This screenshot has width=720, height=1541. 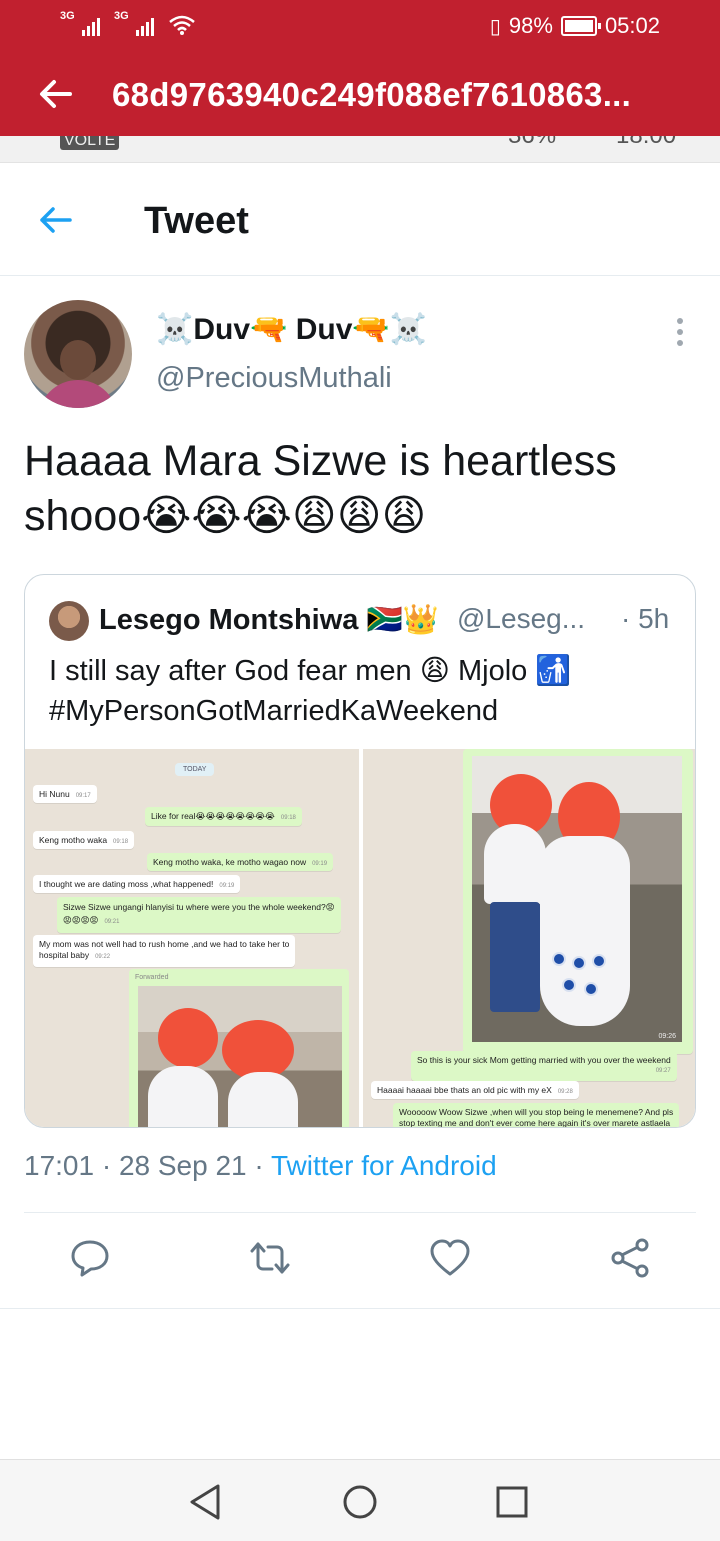 I want to click on underlying-status-strip: VOLTE 36% 18:00, so click(x=360, y=149).